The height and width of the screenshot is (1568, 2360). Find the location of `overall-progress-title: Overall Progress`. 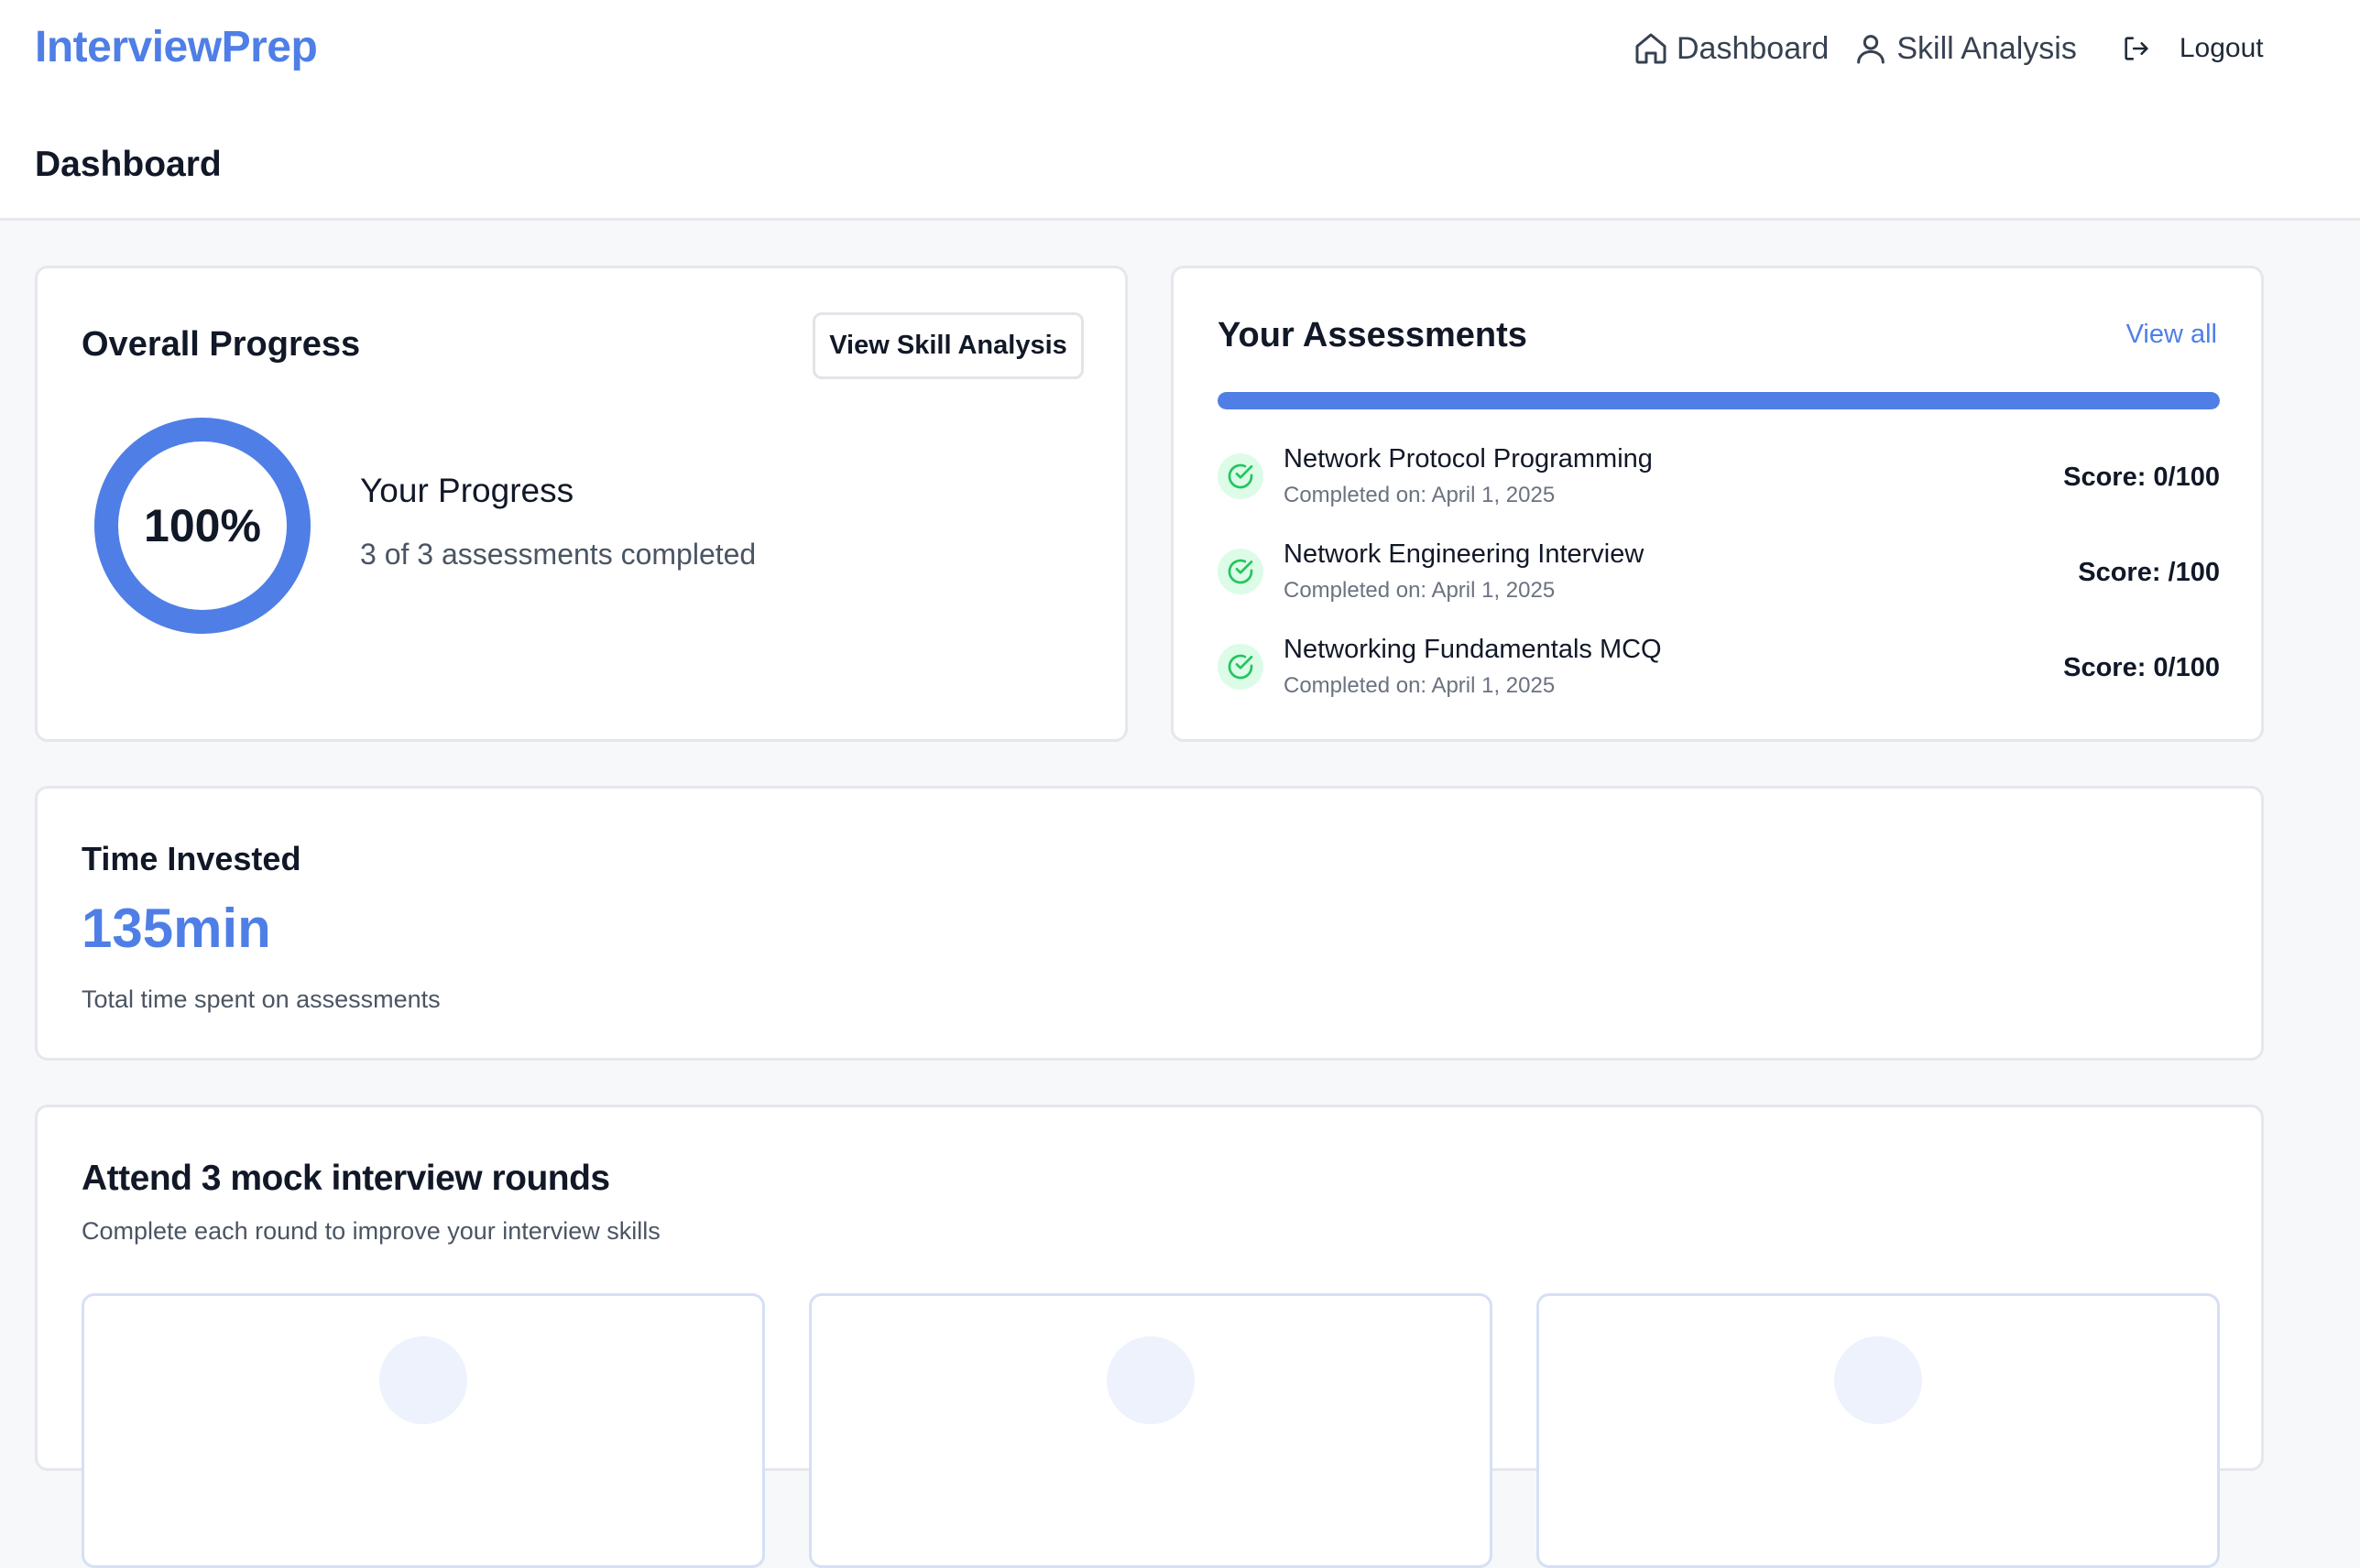

overall-progress-title: Overall Progress is located at coordinates (221, 344).